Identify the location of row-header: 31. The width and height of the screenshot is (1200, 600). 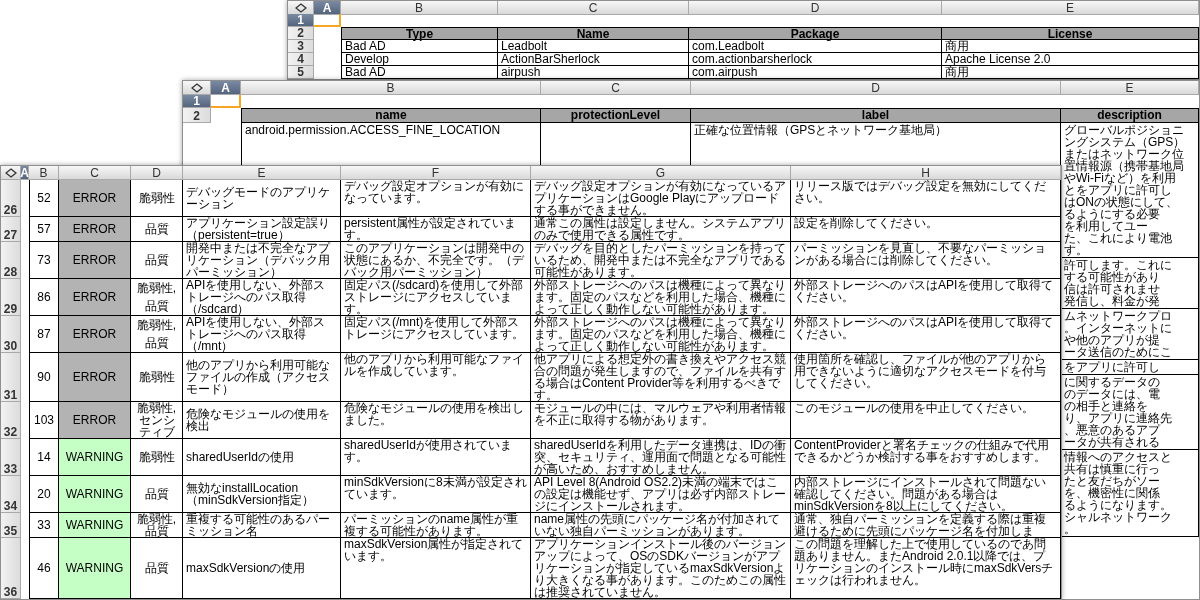
(11, 377).